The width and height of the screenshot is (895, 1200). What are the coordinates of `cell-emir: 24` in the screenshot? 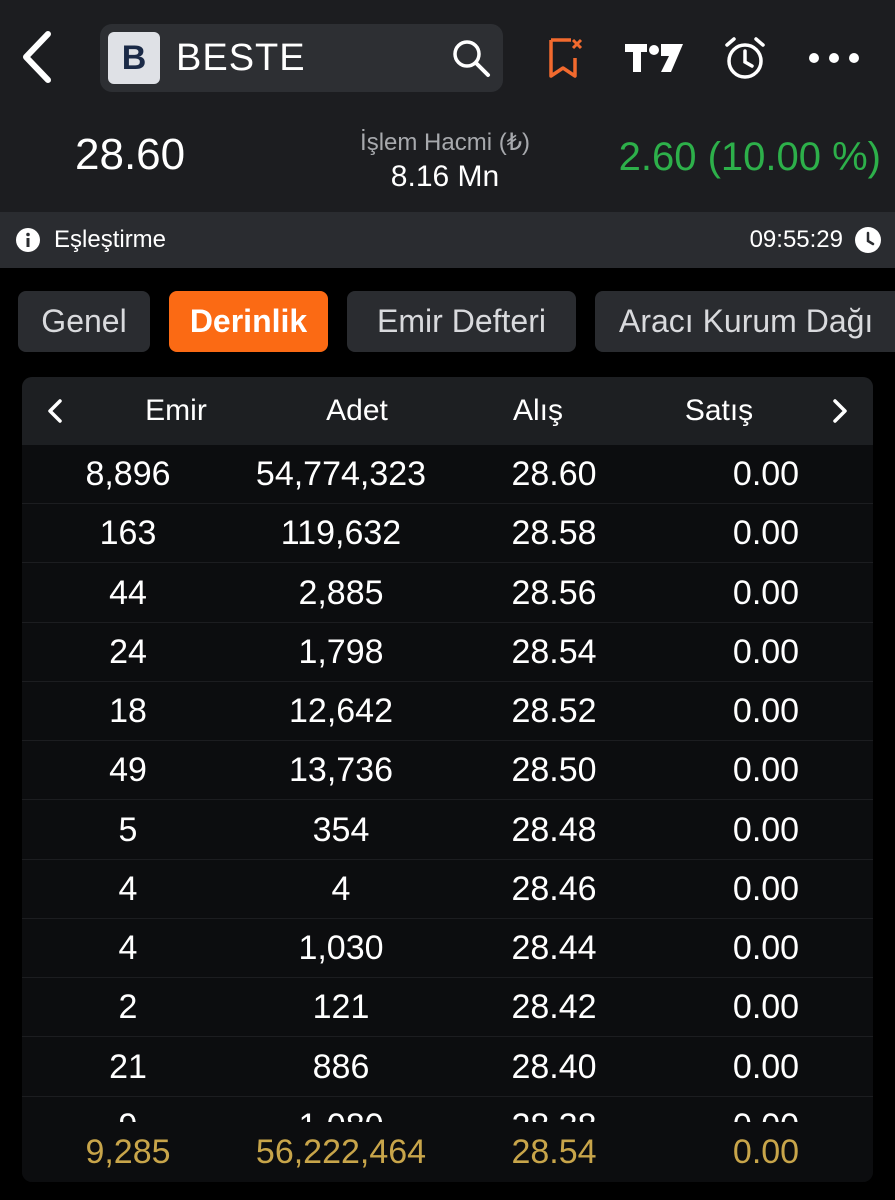 It's located at (128, 651).